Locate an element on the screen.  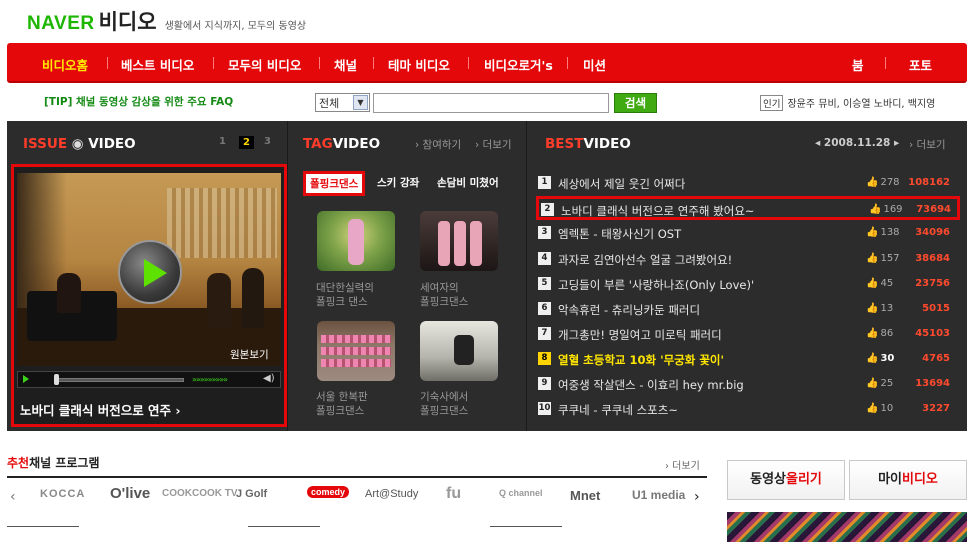
issue-video-player: 원본보기 »»»»»»»»» ◀) 노바디 클래식 버전으로 연주 › is located at coordinates (149, 295).